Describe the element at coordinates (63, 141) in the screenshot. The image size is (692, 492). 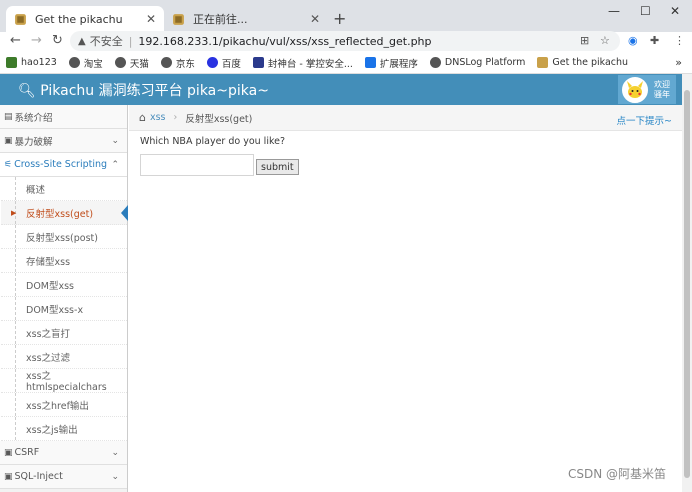
I see `sidebar-item-bruteforce: ▣ 暴力破解 ⌄` at that location.